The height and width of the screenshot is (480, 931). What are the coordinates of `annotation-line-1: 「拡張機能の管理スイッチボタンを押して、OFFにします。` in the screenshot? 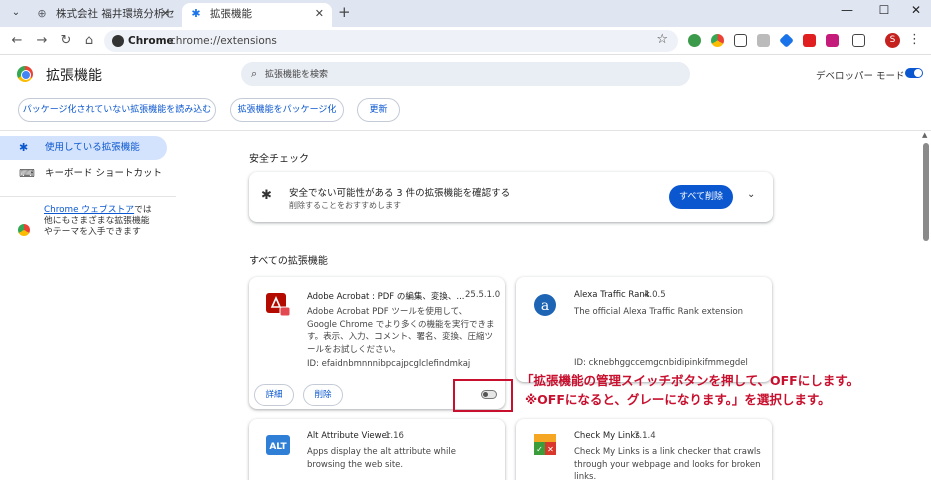 It's located at (690, 380).